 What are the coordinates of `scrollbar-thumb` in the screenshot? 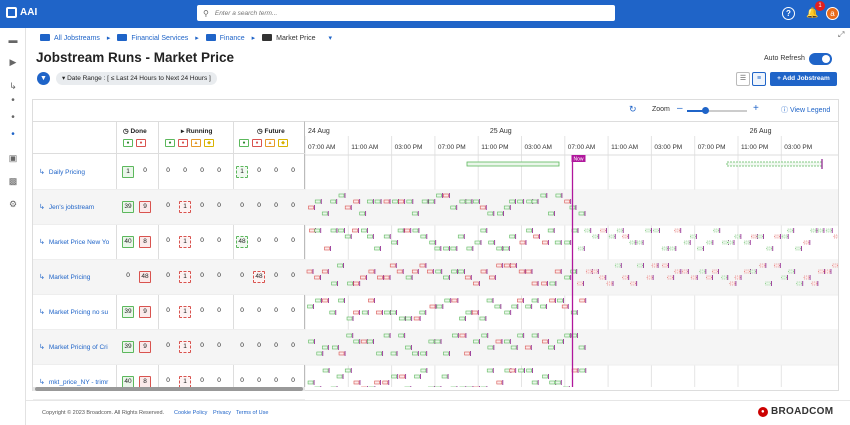 It's located at (169, 389).